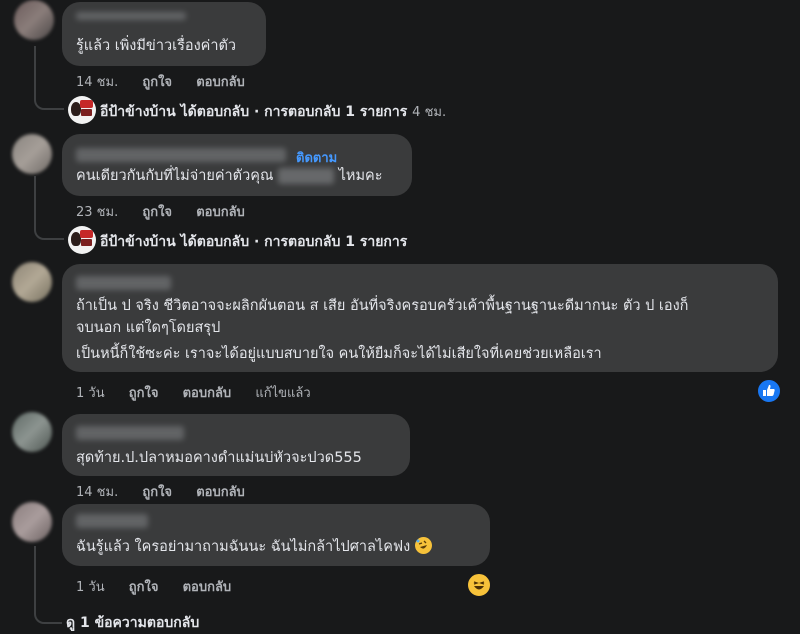 This screenshot has width=800, height=634. I want to click on rofl-emoji-icon, so click(423, 545).